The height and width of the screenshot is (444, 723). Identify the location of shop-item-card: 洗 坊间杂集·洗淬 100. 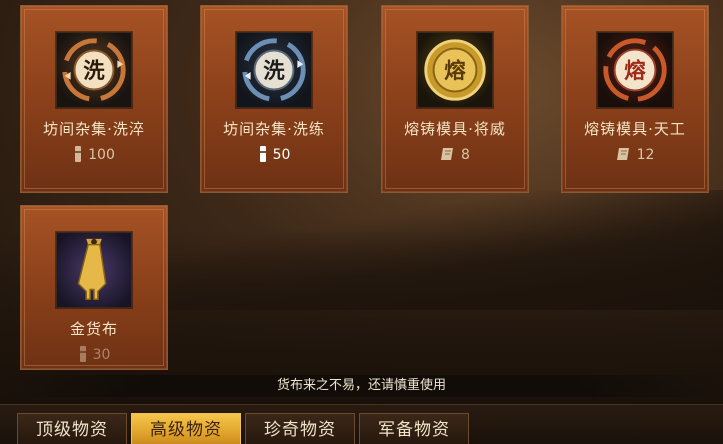
(94, 99).